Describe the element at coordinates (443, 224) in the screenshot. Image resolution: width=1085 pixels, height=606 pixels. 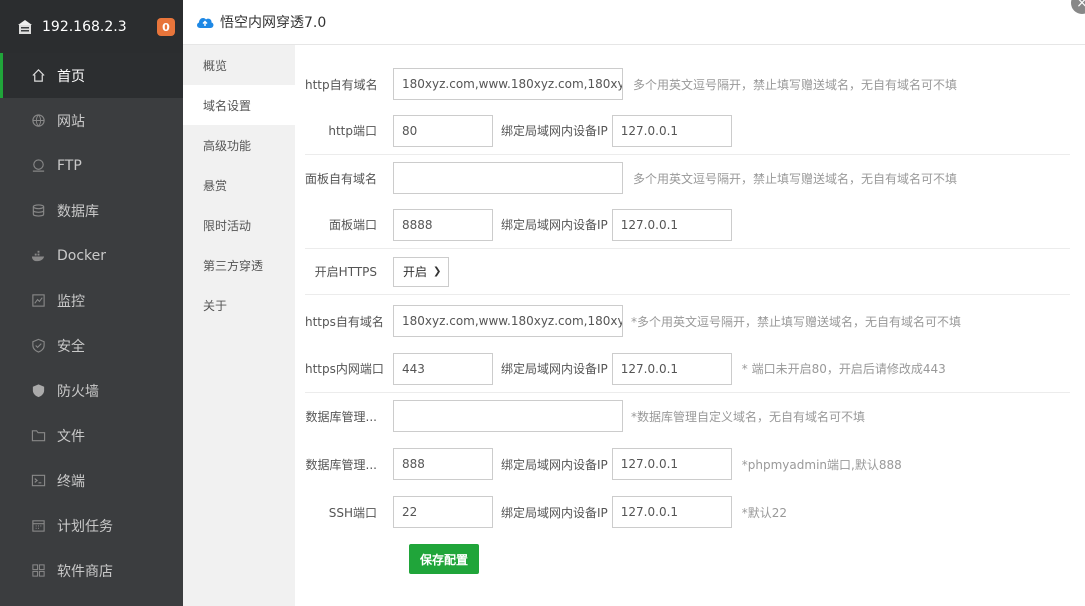
I see `panel-port-input: 8888` at that location.